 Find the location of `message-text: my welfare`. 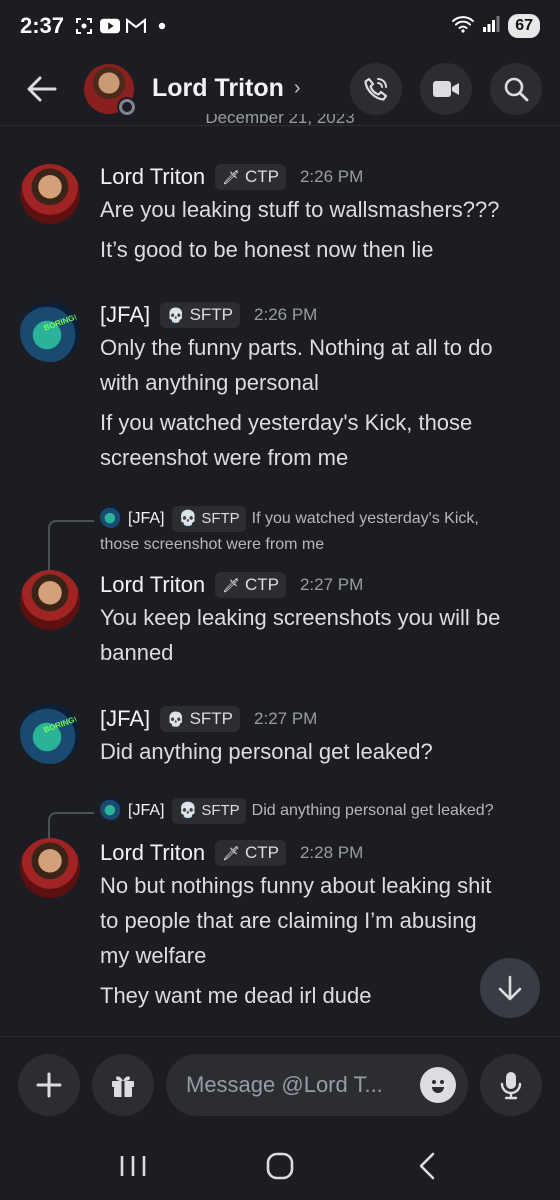

message-text: my welfare is located at coordinates (153, 955).